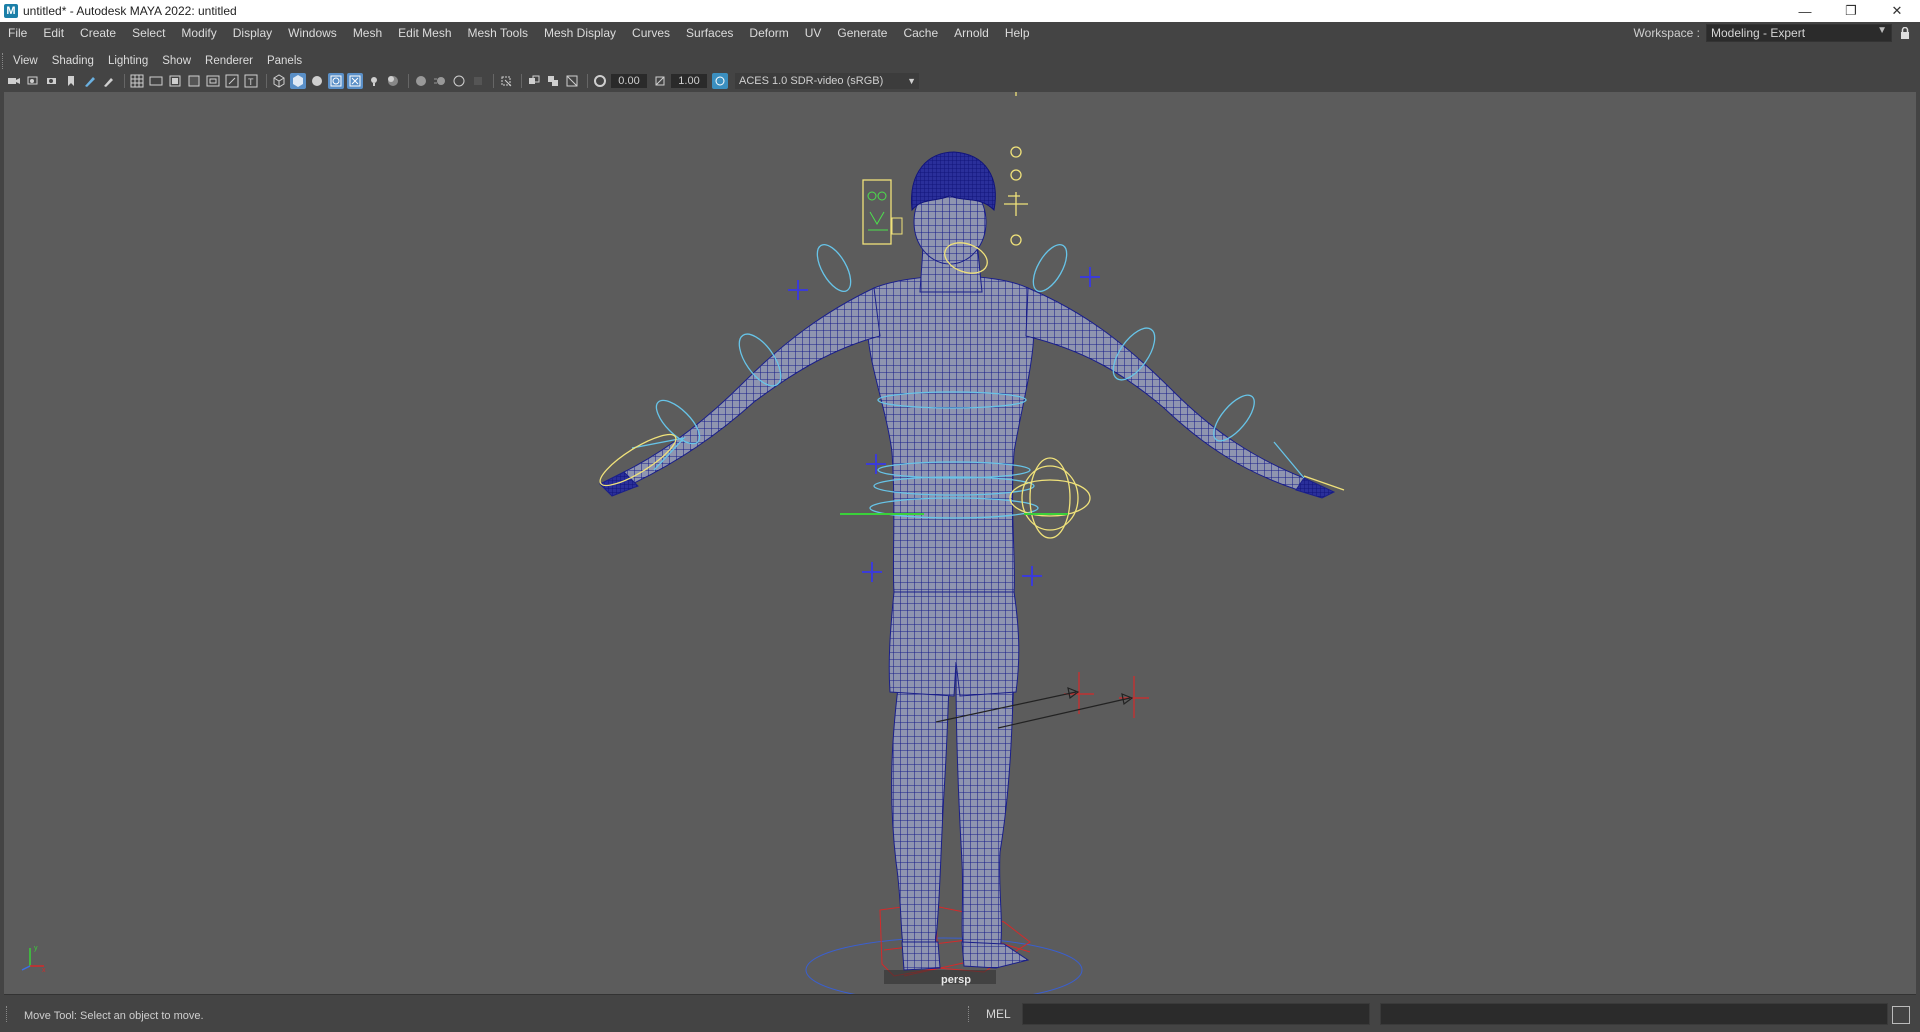 The image size is (1920, 1032). I want to click on left-arm-mesh, so click(752, 386).